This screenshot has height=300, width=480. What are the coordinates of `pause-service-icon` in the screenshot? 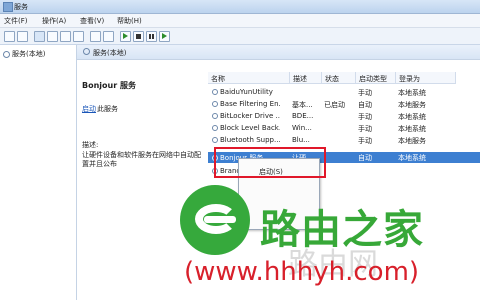 It's located at (151, 36).